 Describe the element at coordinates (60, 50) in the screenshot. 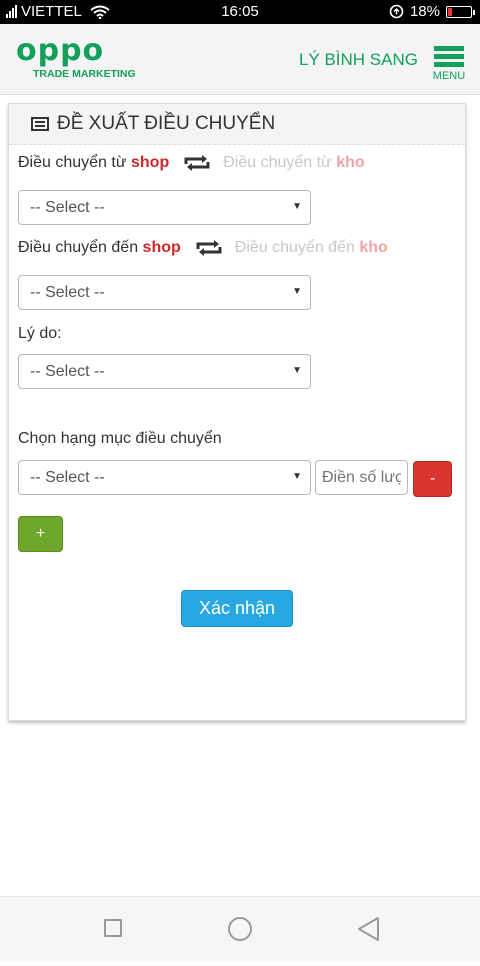

I see `logo-text: oppo` at that location.